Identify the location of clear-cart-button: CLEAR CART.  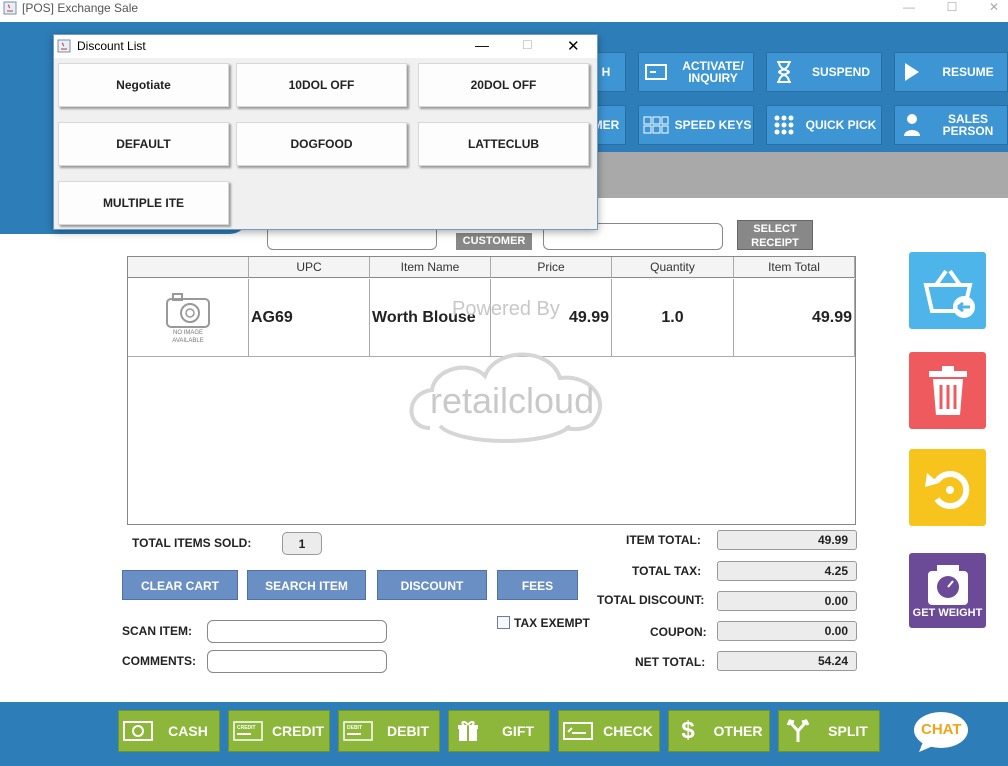
(180, 585).